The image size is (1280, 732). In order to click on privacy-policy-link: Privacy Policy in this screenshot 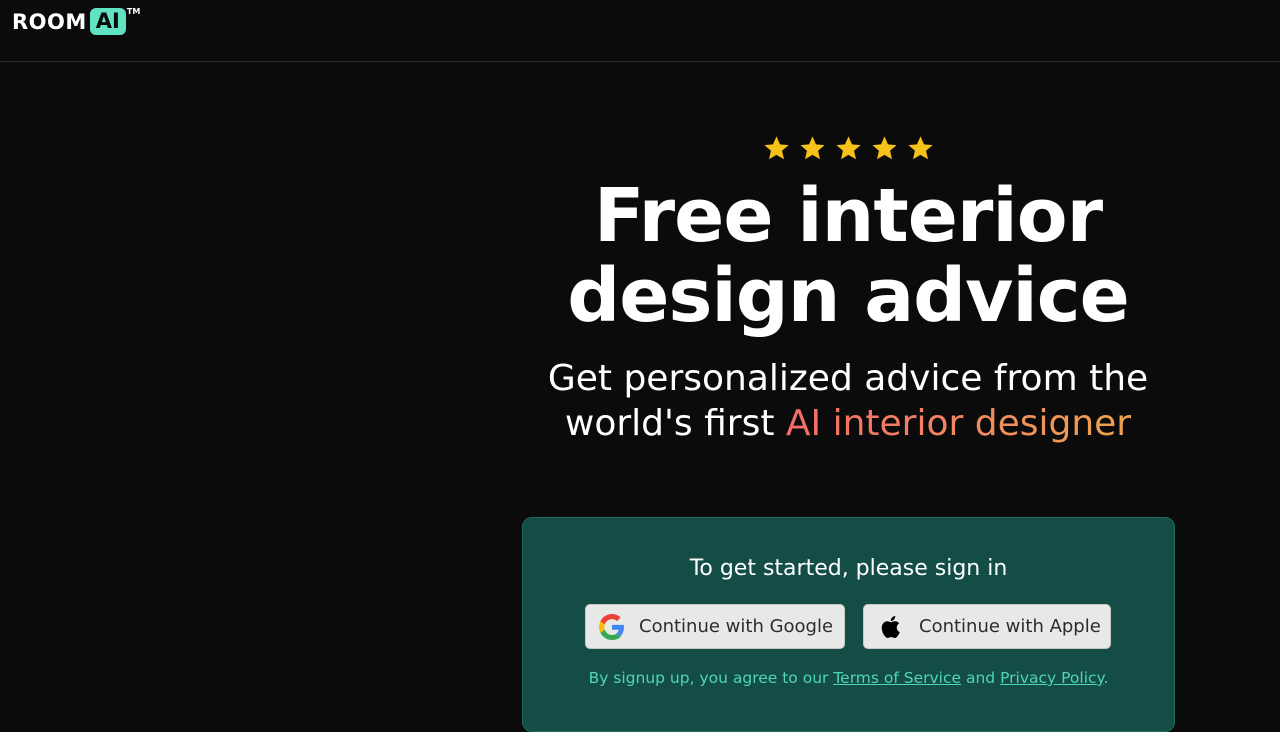, I will do `click(1051, 678)`.